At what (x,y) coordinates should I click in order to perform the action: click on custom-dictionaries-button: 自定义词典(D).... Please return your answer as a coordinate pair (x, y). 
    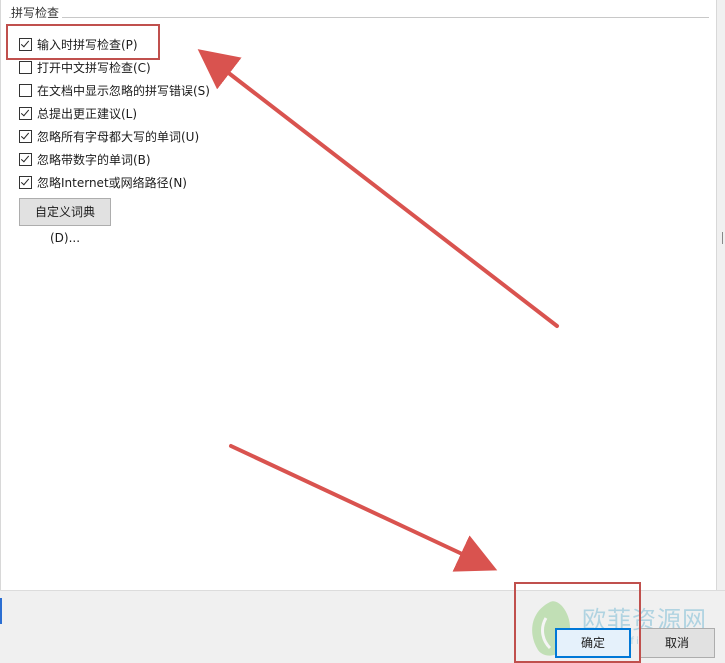
    Looking at the image, I should click on (65, 221).